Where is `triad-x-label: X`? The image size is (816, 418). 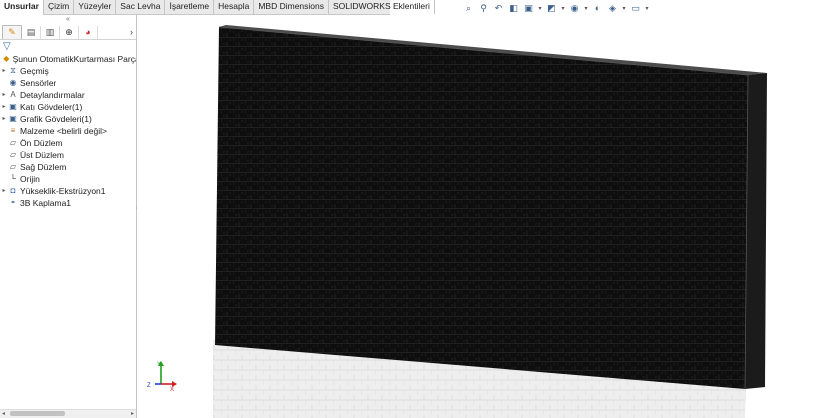
triad-x-label: X is located at coordinates (172, 389).